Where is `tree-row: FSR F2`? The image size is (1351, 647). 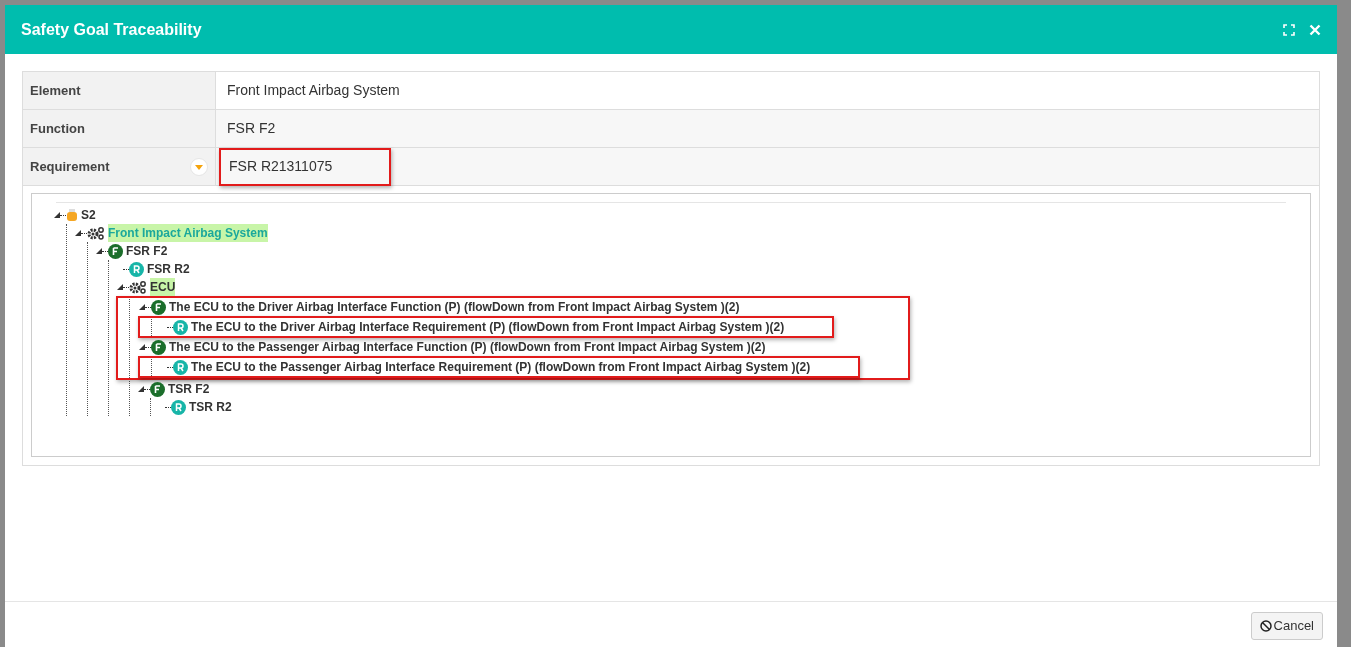 tree-row: FSR F2 is located at coordinates (692, 251).